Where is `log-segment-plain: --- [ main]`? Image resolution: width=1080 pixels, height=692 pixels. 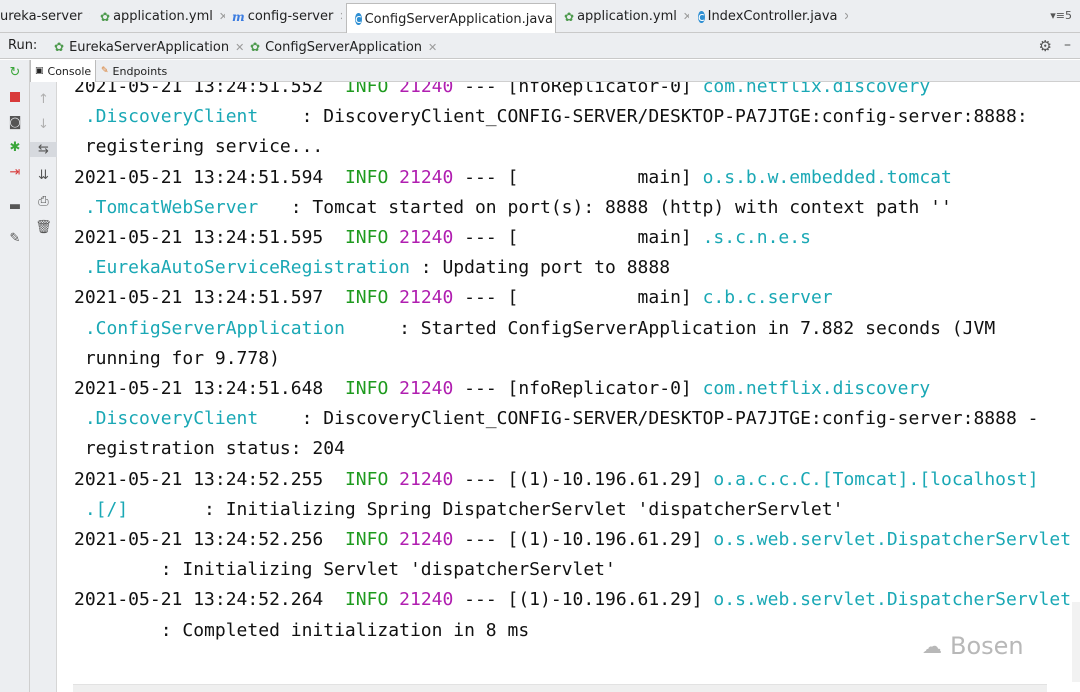 log-segment-plain: --- [ main] is located at coordinates (578, 237).